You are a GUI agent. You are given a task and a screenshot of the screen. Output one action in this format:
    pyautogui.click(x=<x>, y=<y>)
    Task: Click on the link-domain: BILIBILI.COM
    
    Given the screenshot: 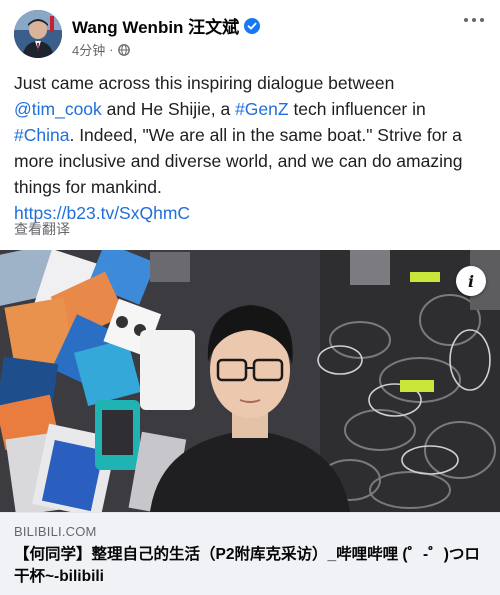 What is the action you would take?
    pyautogui.click(x=55, y=531)
    